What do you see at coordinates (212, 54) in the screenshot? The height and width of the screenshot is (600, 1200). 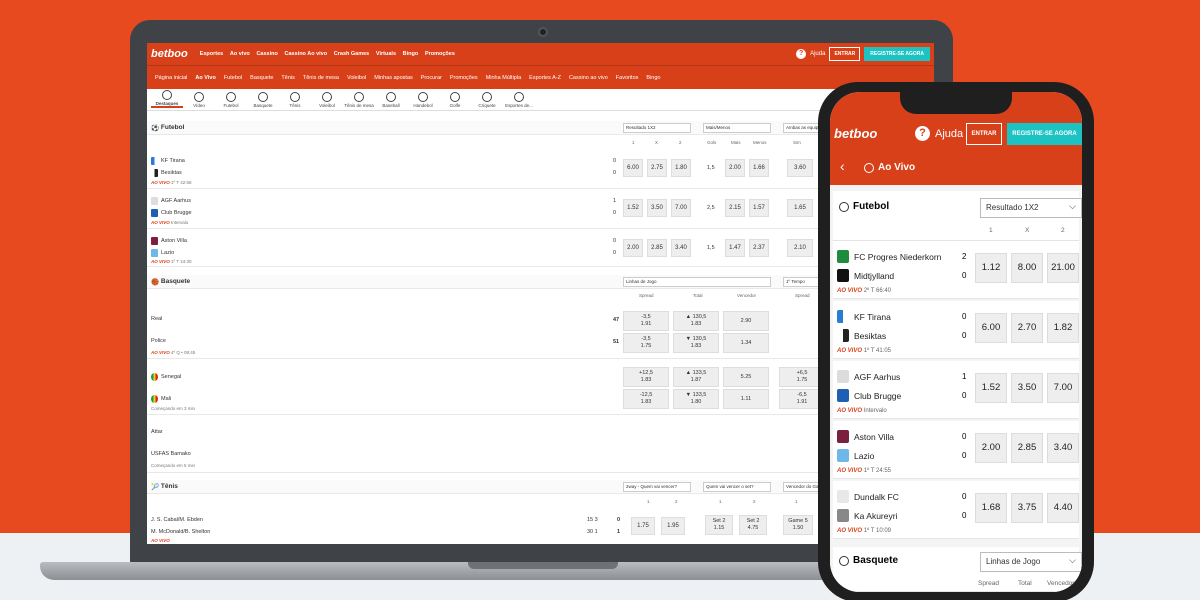 I see `topnav-esportes: Esportes` at bounding box center [212, 54].